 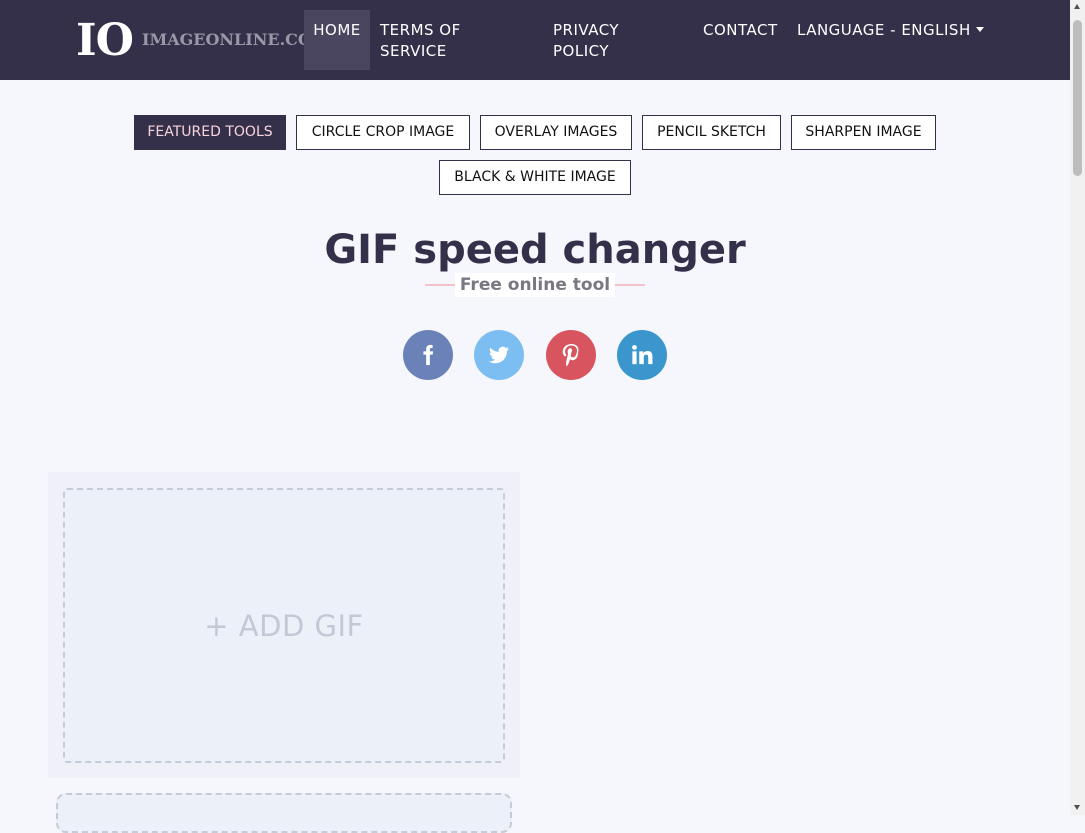 What do you see at coordinates (223, 40) in the screenshot?
I see `logo-text: IMAGEONLINE.CO` at bounding box center [223, 40].